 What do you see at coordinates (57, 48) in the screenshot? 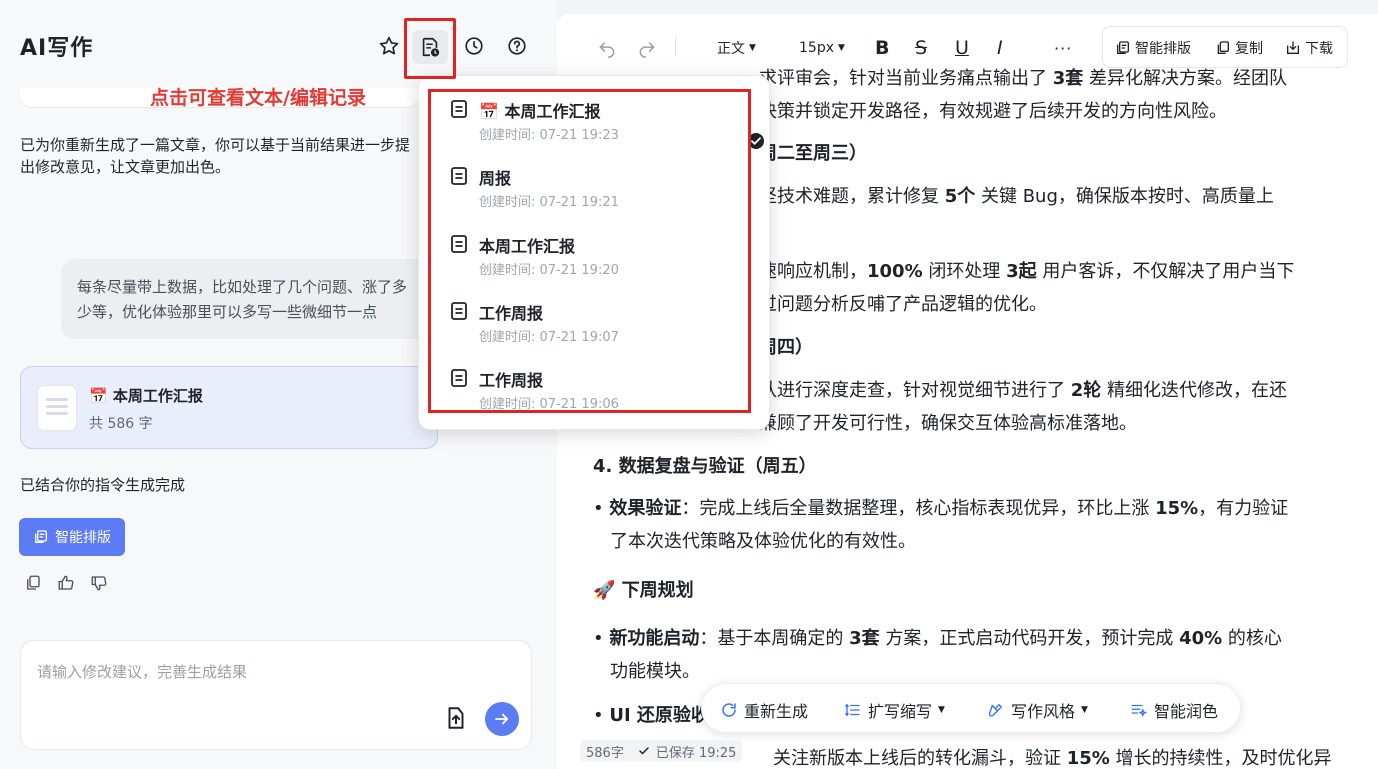
I see `app-title: AI写作` at bounding box center [57, 48].